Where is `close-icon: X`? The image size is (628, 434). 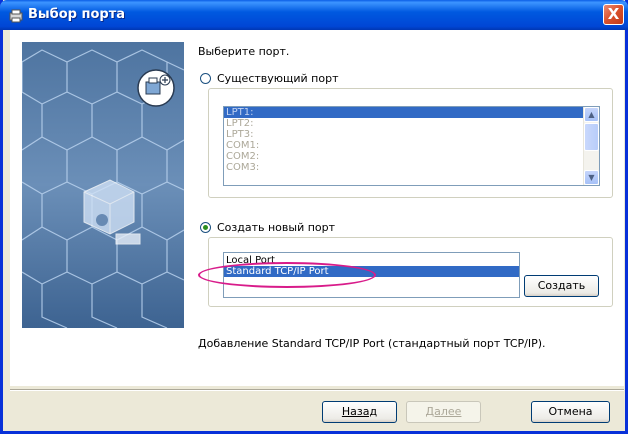 close-icon: X is located at coordinates (613, 14).